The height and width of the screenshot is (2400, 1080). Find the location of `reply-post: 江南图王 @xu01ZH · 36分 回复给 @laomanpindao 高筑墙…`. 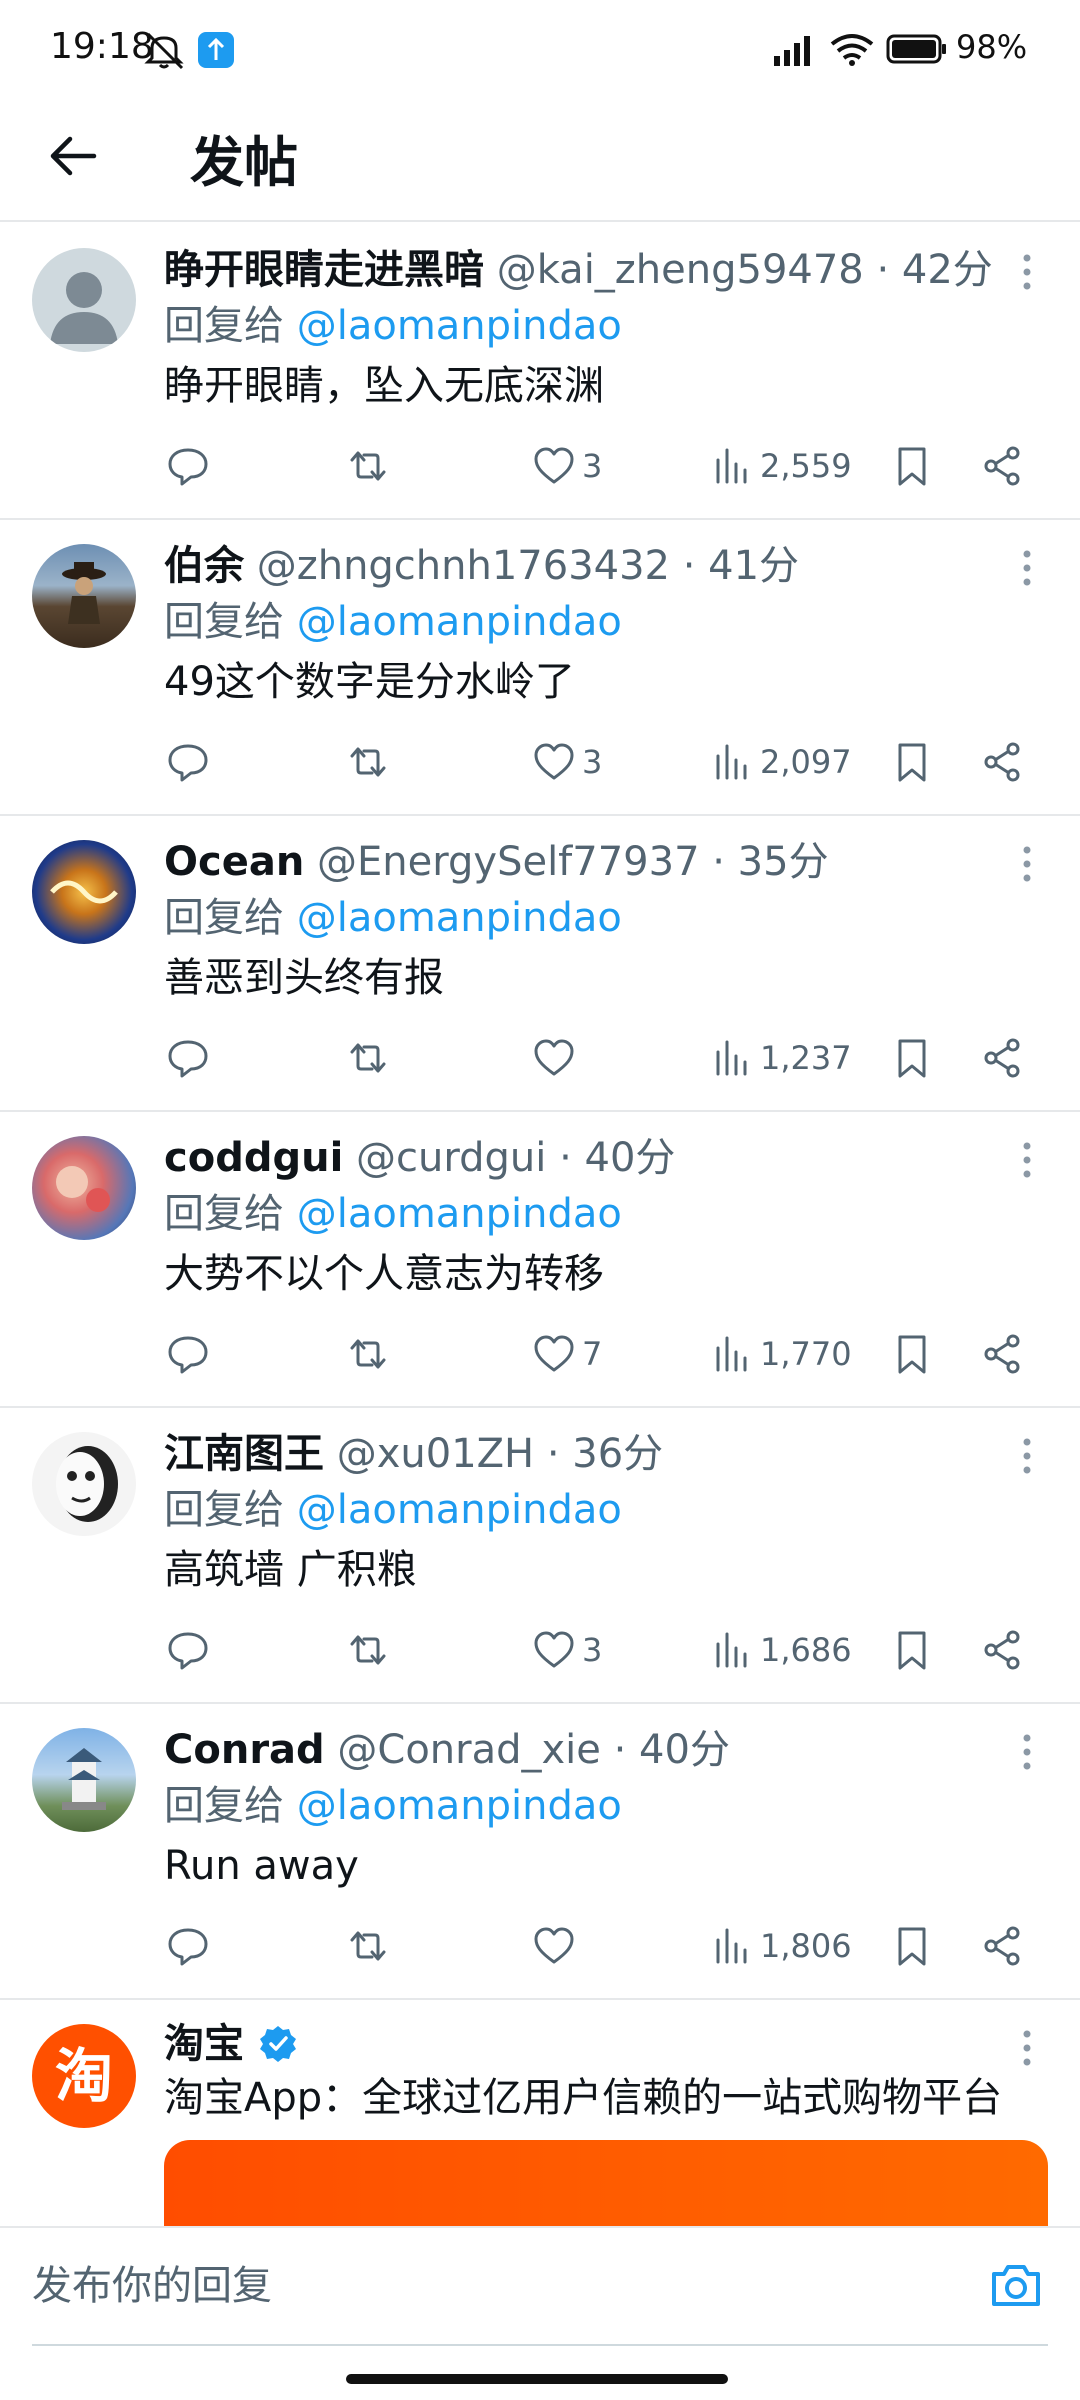

reply-post: 江南图王 @xu01ZH · 36分 回复给 @laomanpindao 高筑墙… is located at coordinates (540, 1556).